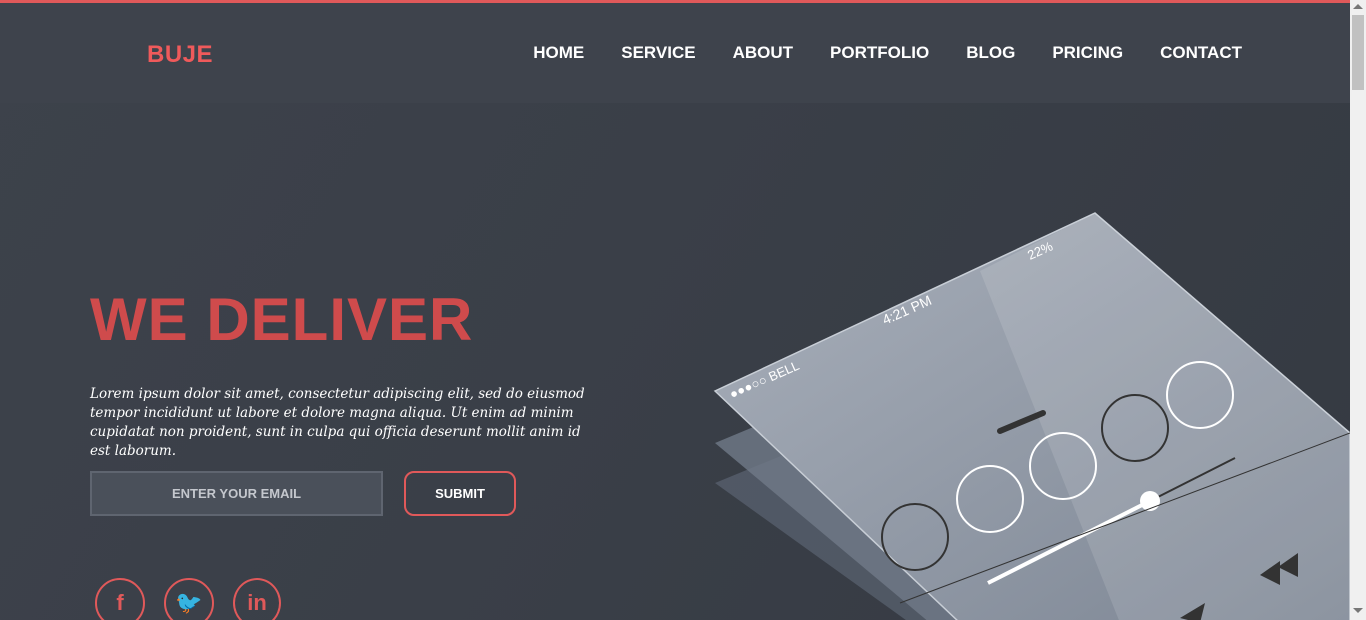 Image resolution: width=1366 pixels, height=620 pixels. What do you see at coordinates (1358, 610) in the screenshot?
I see `scroll-down-icon` at bounding box center [1358, 610].